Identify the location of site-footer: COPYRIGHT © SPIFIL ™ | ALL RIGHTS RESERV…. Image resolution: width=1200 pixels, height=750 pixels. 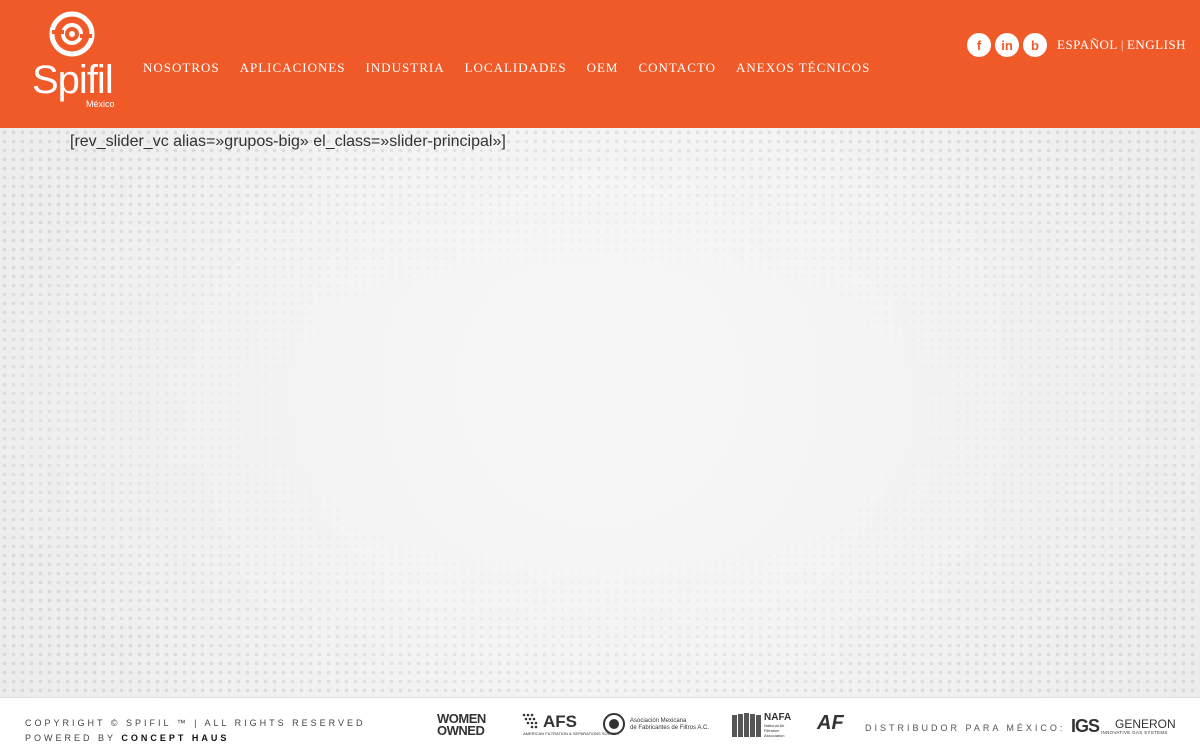
(600, 723).